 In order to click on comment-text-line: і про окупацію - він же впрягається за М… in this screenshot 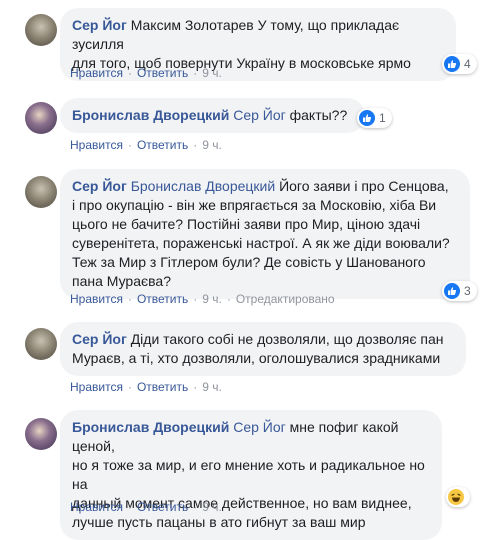, I will do `click(254, 205)`.